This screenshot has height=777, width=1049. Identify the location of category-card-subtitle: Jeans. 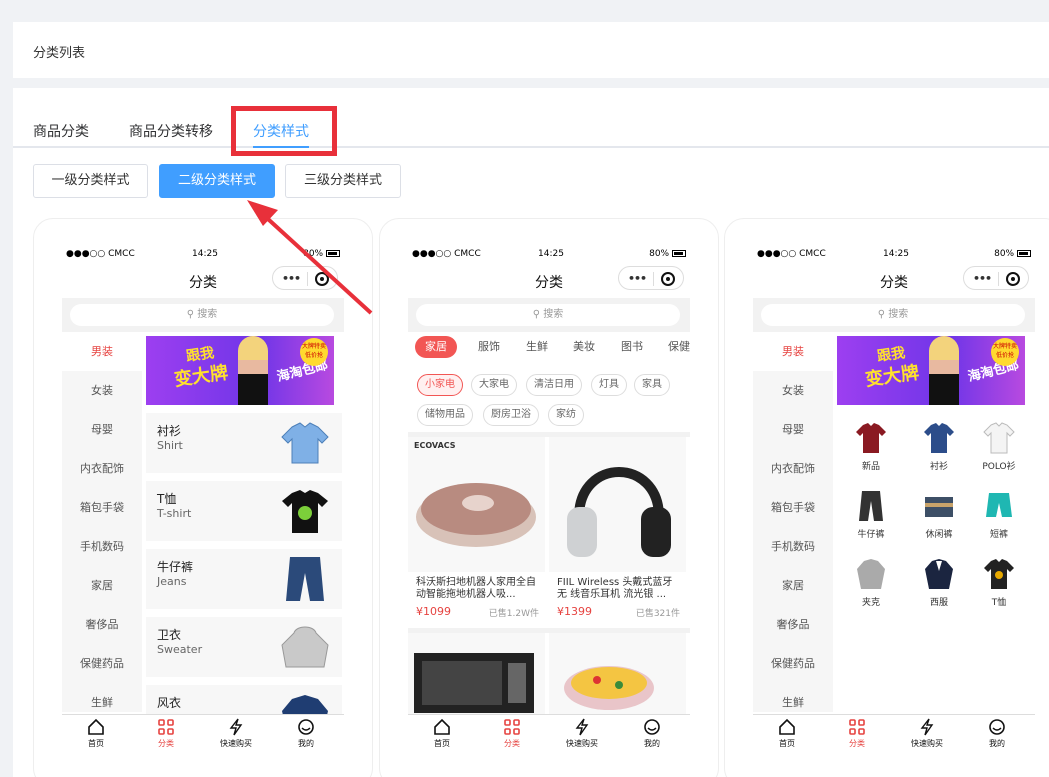
(172, 581).